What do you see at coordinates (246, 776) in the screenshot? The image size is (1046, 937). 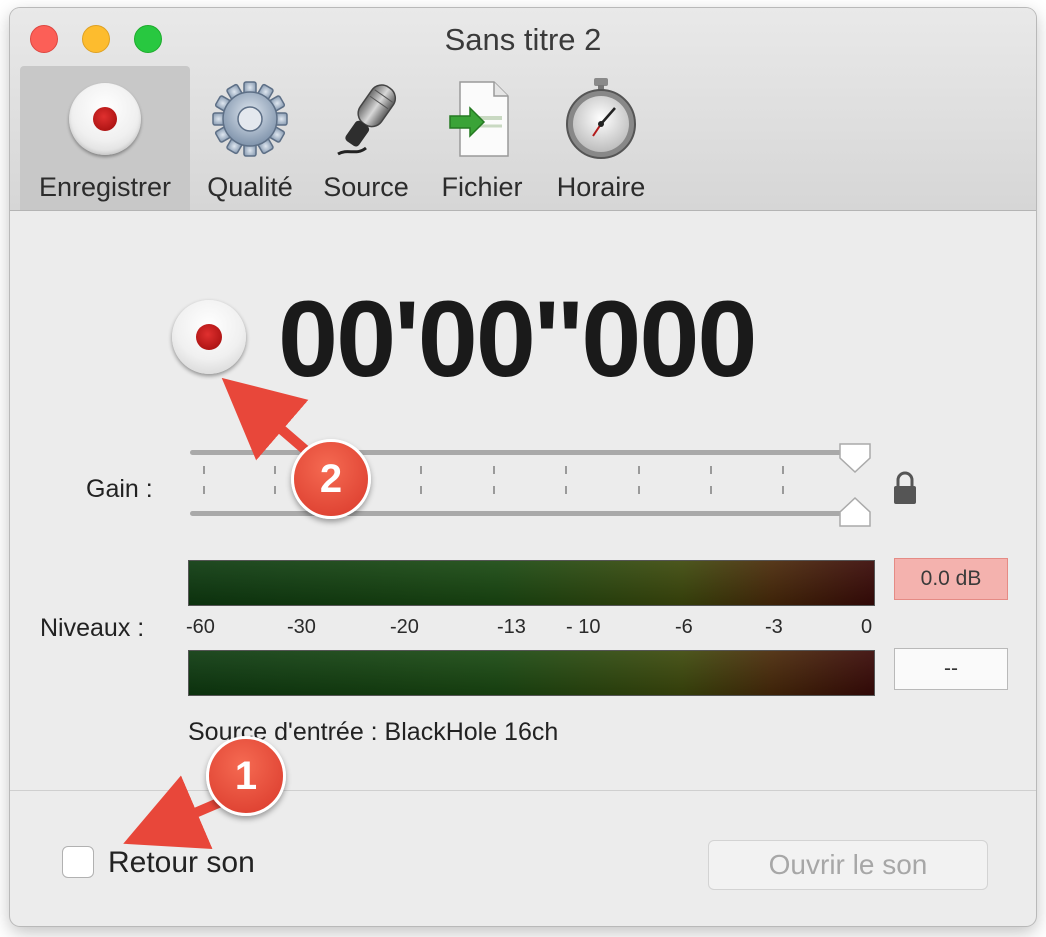 I see `annotation-badge-1: 1` at bounding box center [246, 776].